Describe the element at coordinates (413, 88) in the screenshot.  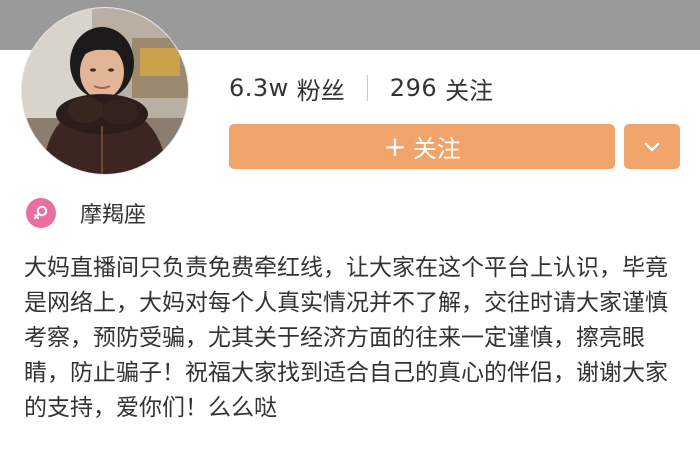
I see `following-count: 296` at that location.